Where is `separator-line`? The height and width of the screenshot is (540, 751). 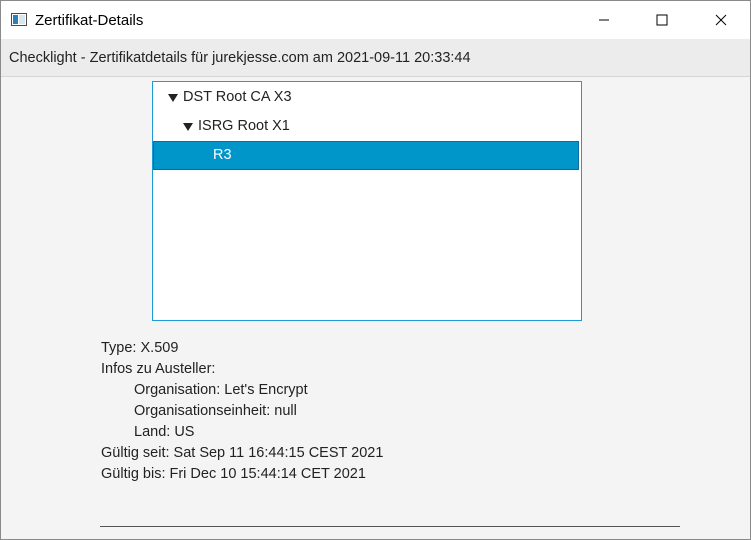
separator-line is located at coordinates (390, 526).